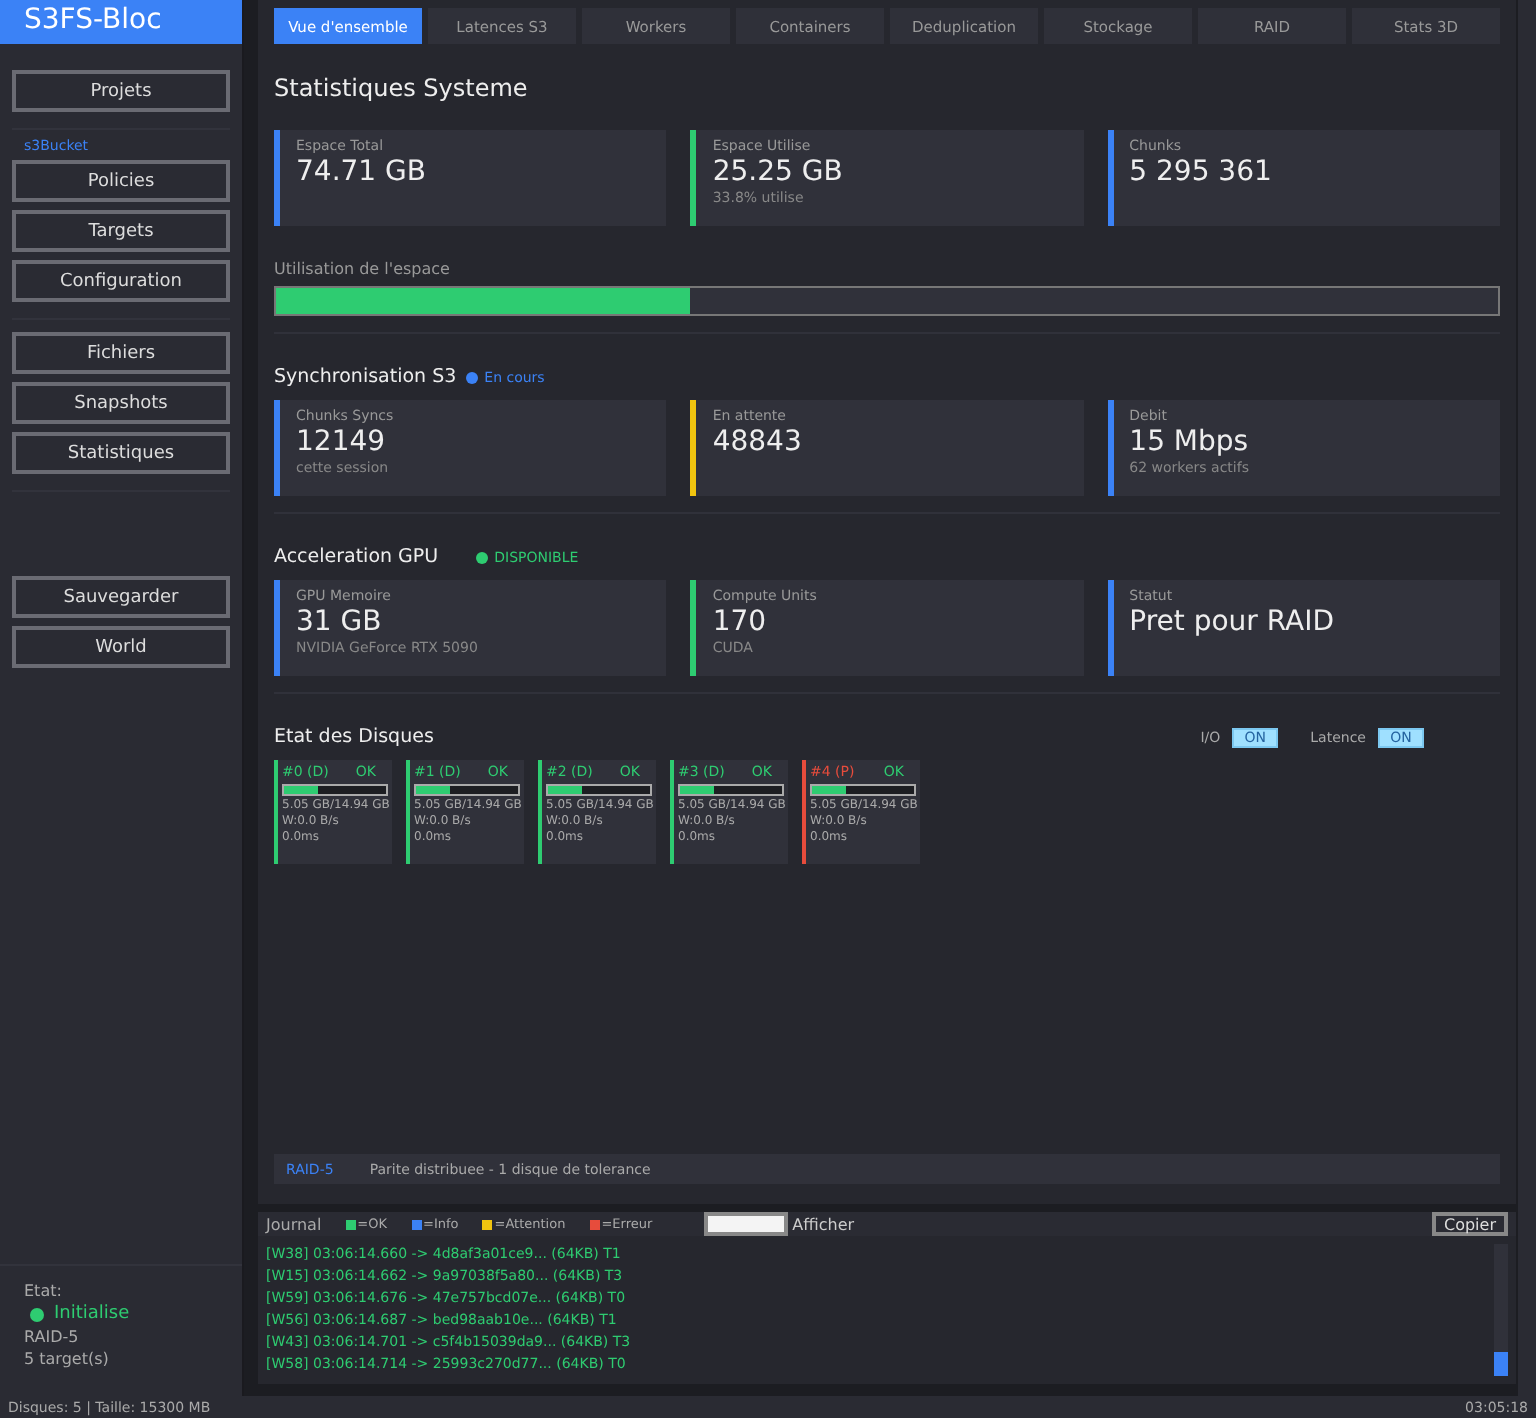 Image resolution: width=1536 pixels, height=1418 pixels. I want to click on nav-button: Configuration, so click(121, 281).